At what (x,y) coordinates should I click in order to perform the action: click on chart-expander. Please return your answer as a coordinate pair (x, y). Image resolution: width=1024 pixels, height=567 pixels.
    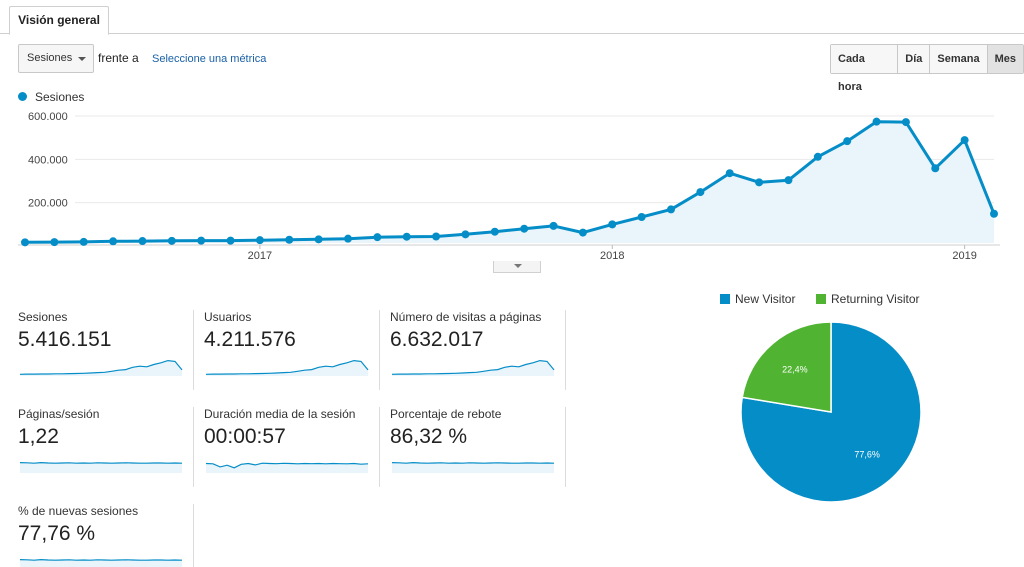
    Looking at the image, I should click on (517, 267).